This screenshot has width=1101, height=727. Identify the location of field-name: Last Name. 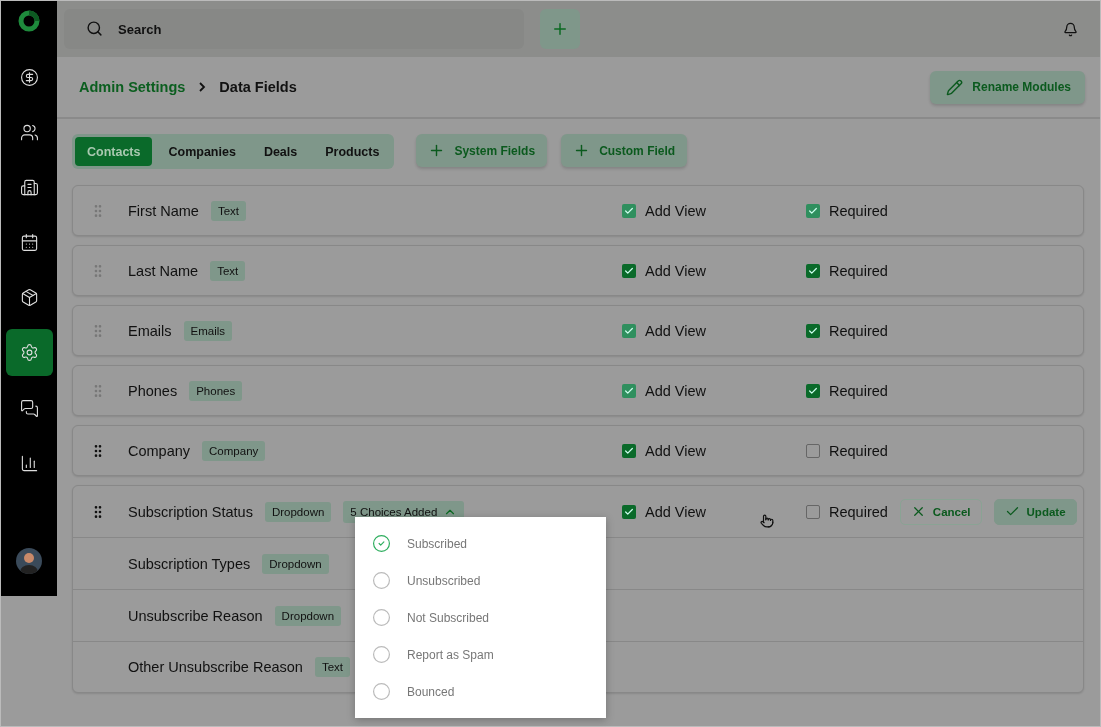
(163, 270).